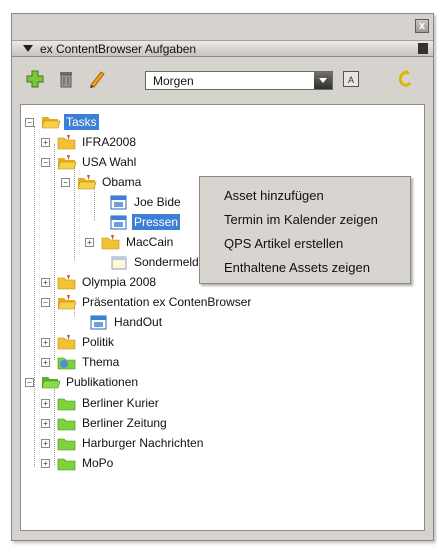 The image size is (437, 547). What do you see at coordinates (119, 263) in the screenshot?
I see `document-icon` at bounding box center [119, 263].